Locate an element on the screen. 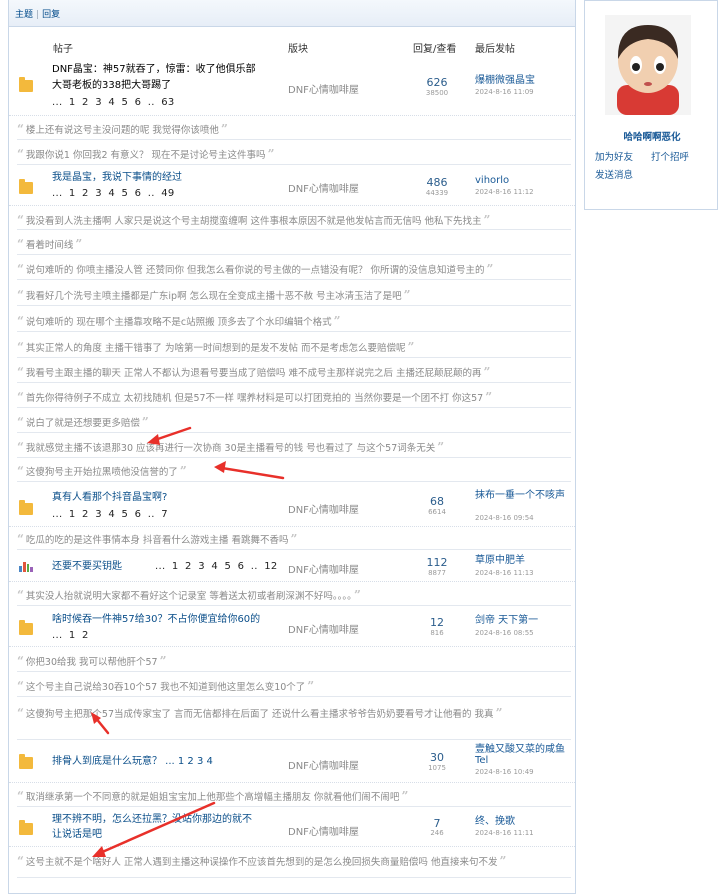  add-friend-link: 加为好友 is located at coordinates (614, 156).